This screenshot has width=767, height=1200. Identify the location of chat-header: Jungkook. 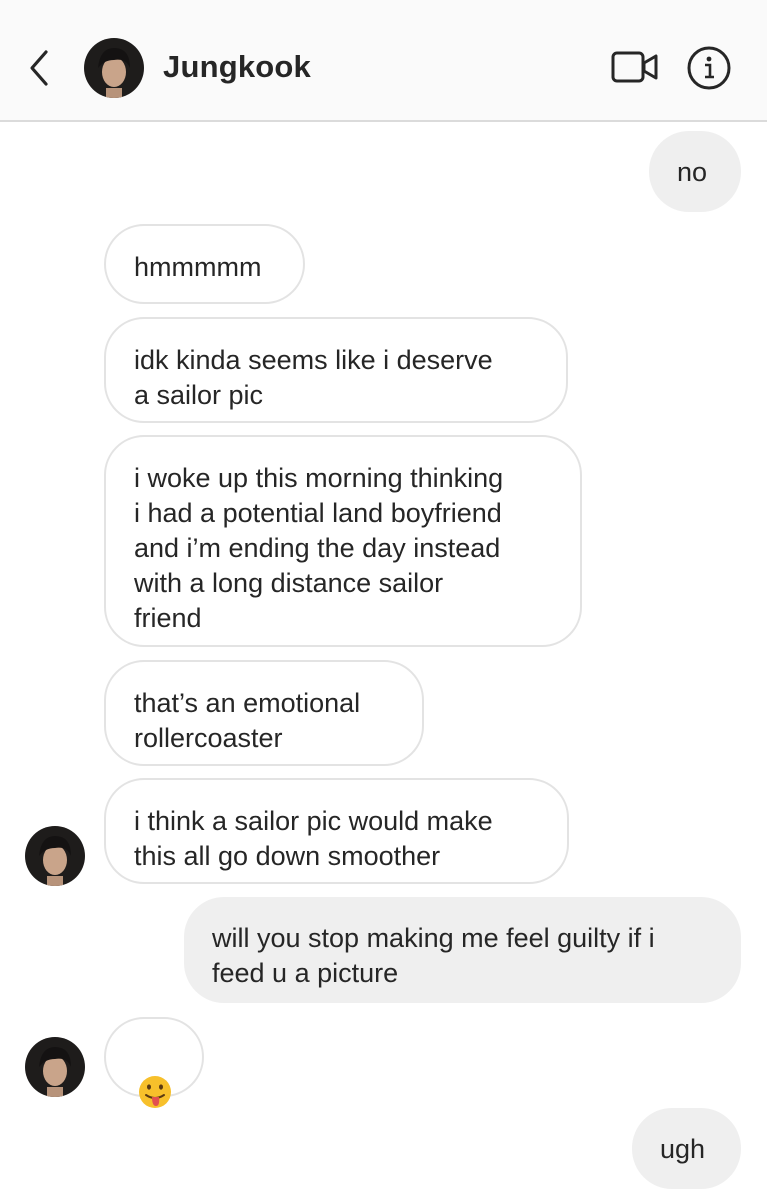
(383, 61).